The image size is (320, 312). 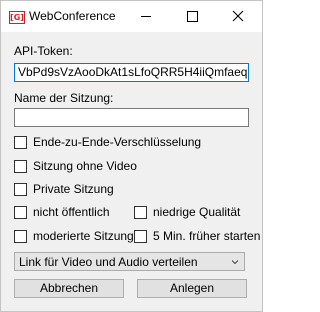 I want to click on checkbox-label: Ende-zu-Ende-Verschlüsselung, so click(x=117, y=142).